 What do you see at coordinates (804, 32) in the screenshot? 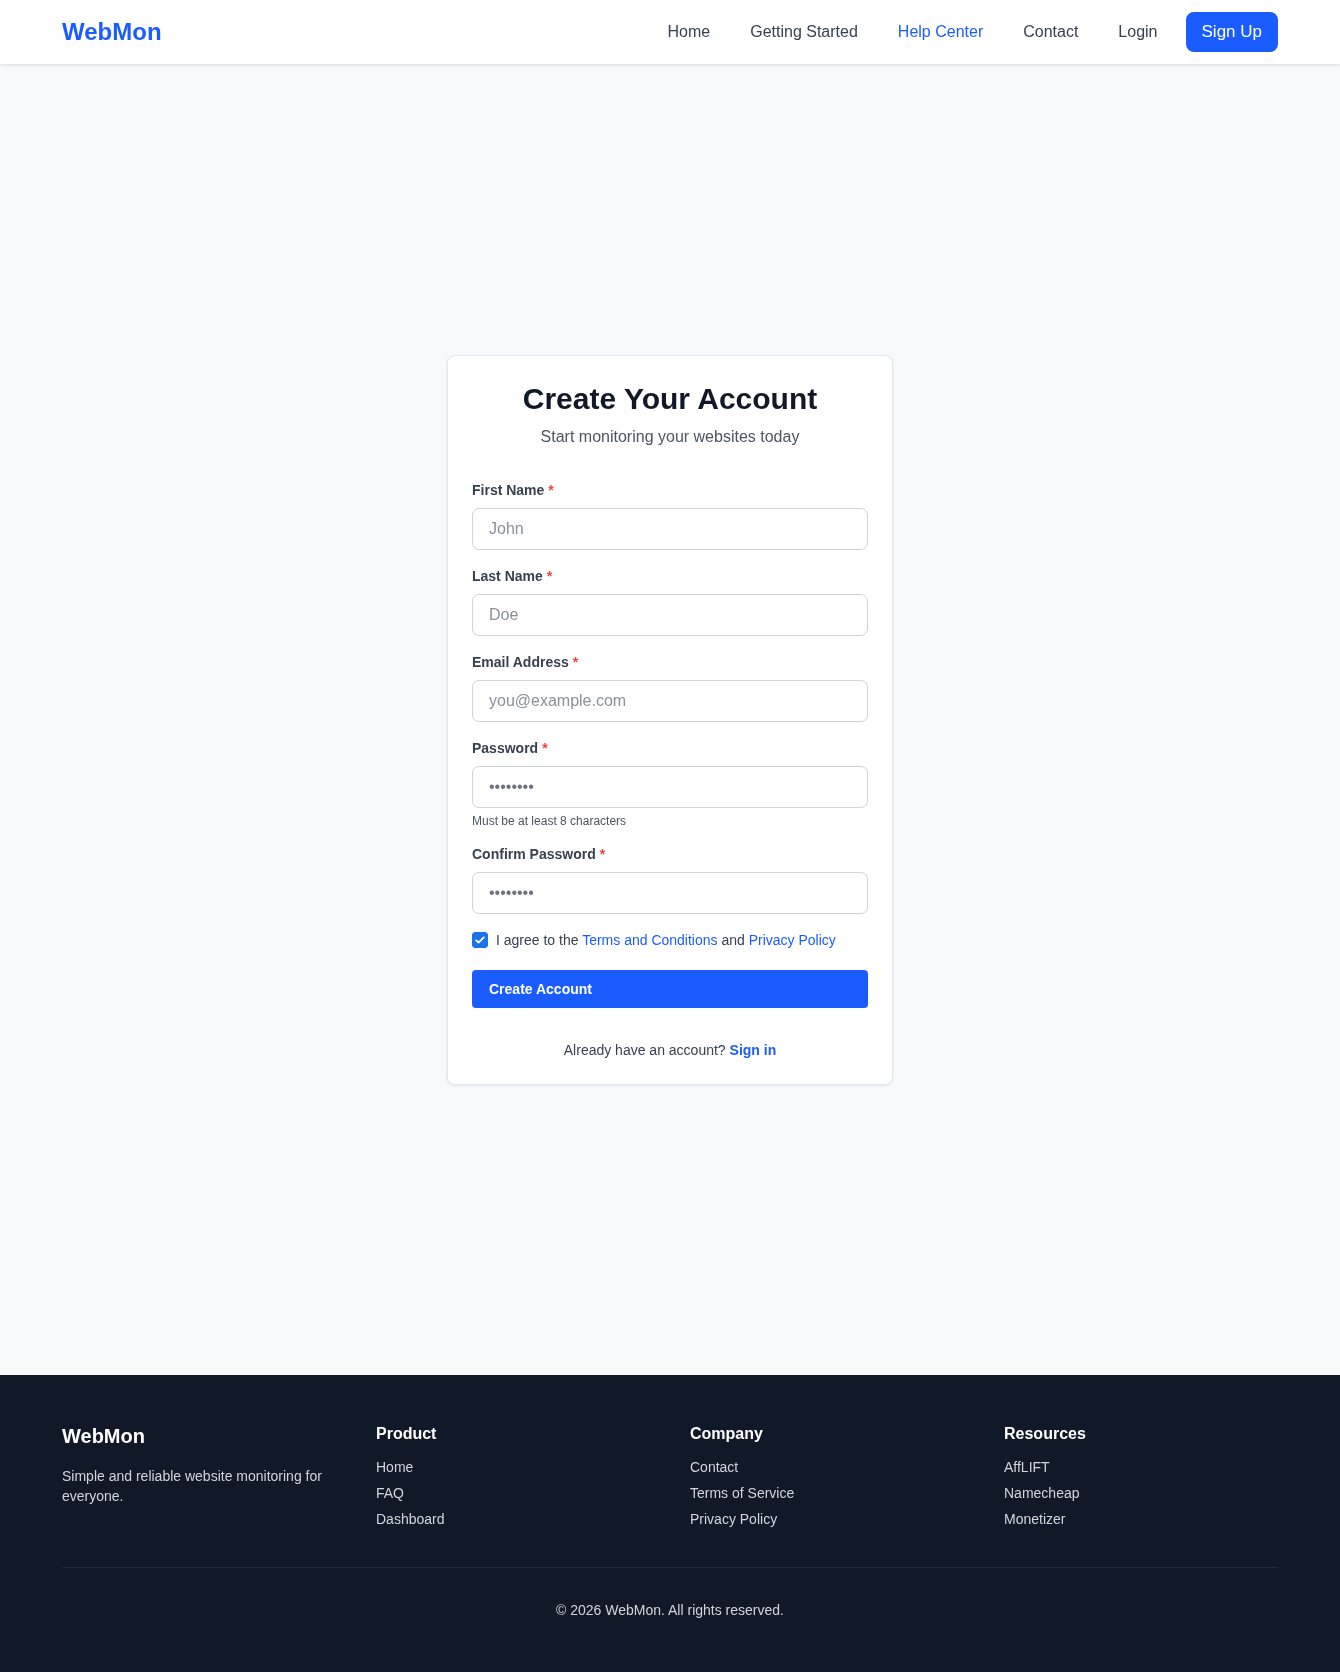
I see `nav-link: Getting Started` at bounding box center [804, 32].